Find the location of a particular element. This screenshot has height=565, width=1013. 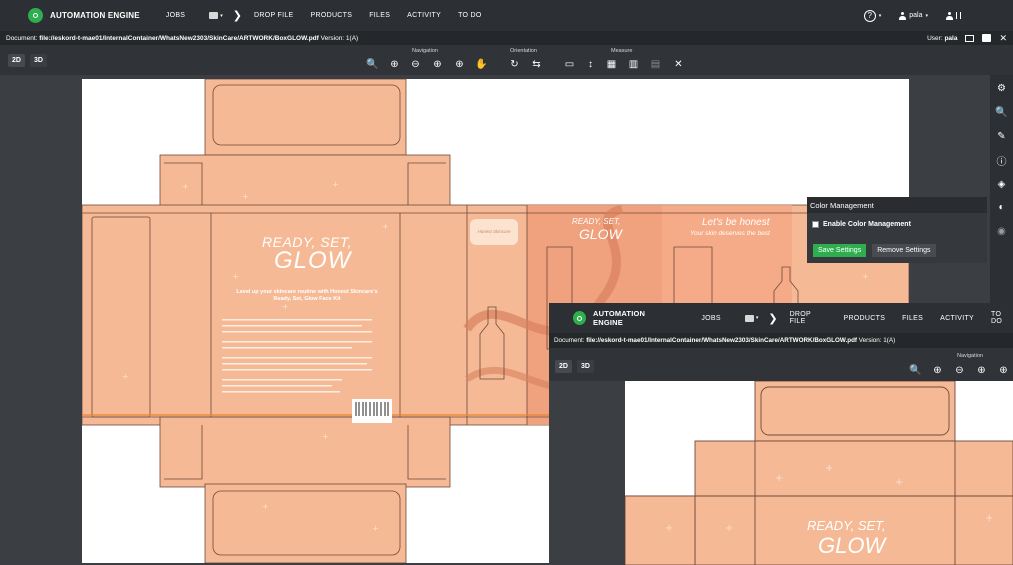

zoom-out-icon: ⊖ is located at coordinates (415, 64).